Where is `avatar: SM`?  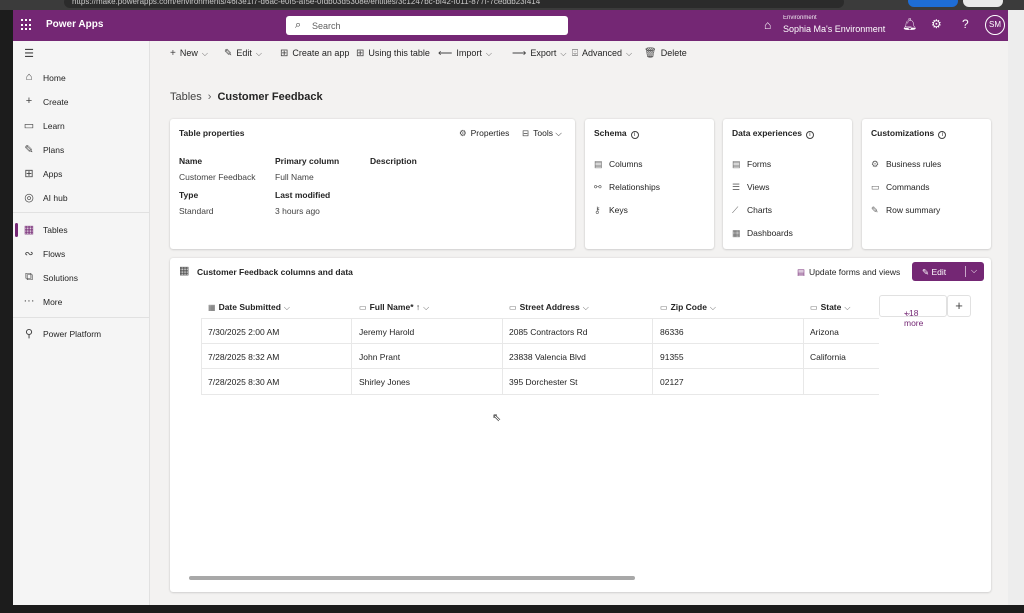
avatar: SM is located at coordinates (995, 25).